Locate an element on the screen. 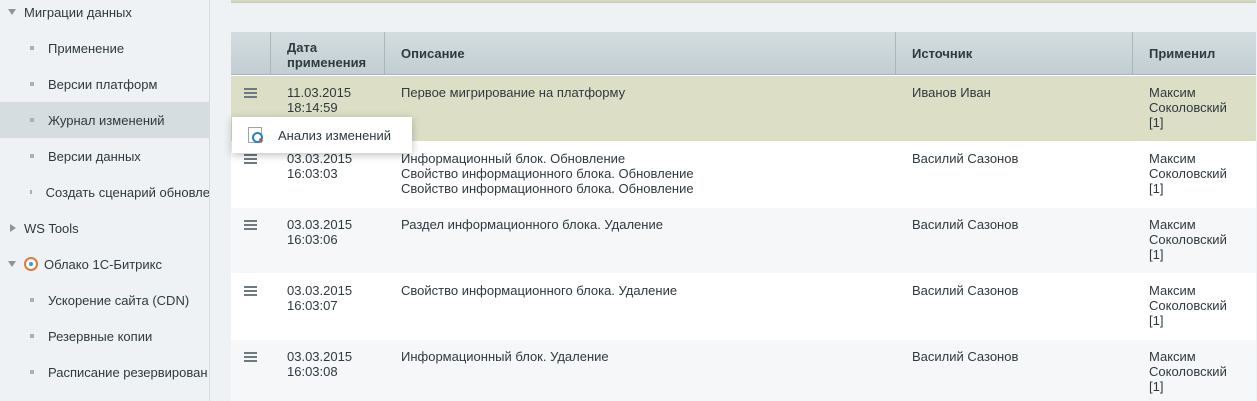  cell-date: 11.03.2015 18:14:59 is located at coordinates (319, 100).